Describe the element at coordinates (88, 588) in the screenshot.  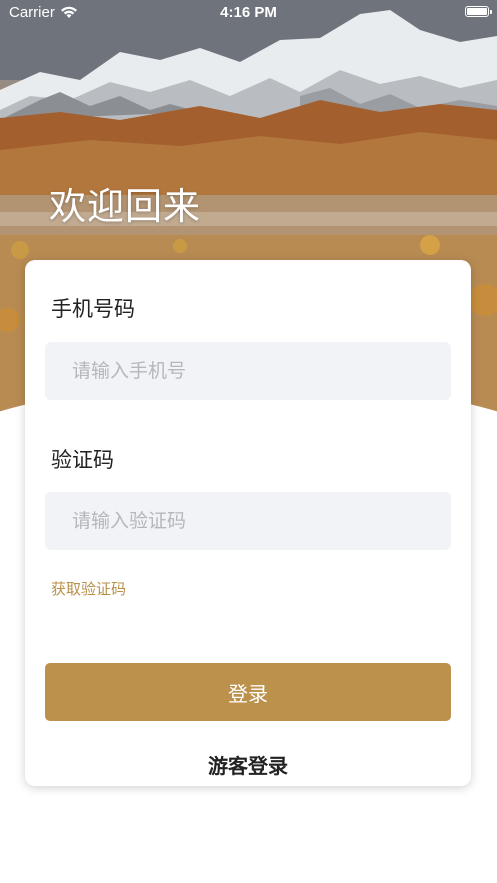
I see `get-code-link: 获取验证码` at that location.